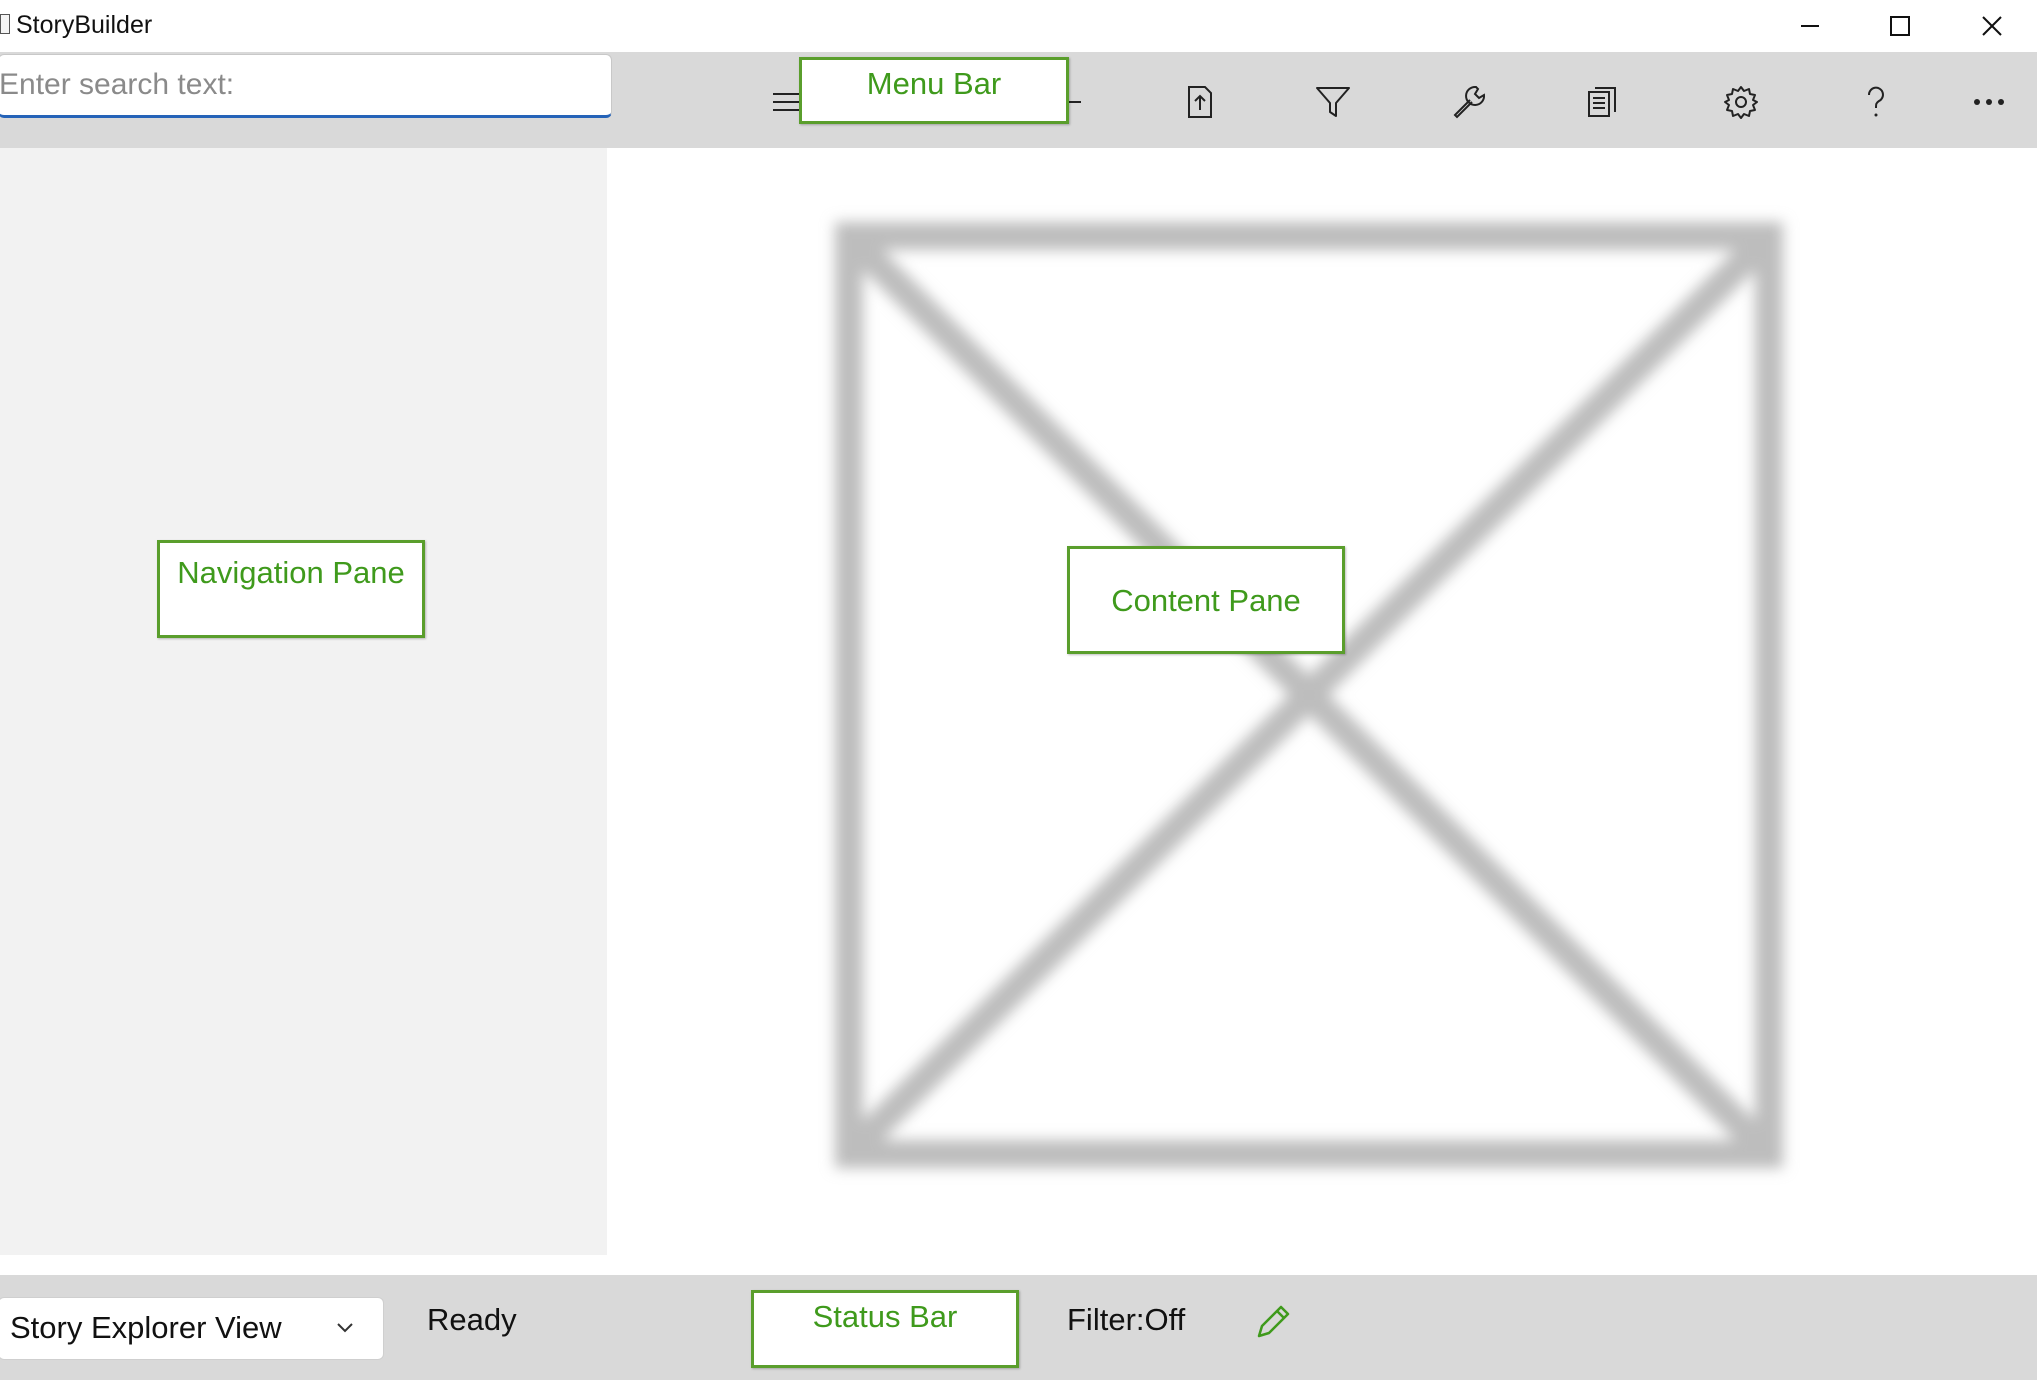 Image resolution: width=2037 pixels, height=1380 pixels. I want to click on filter-status: Filter:Off, so click(1126, 1319).